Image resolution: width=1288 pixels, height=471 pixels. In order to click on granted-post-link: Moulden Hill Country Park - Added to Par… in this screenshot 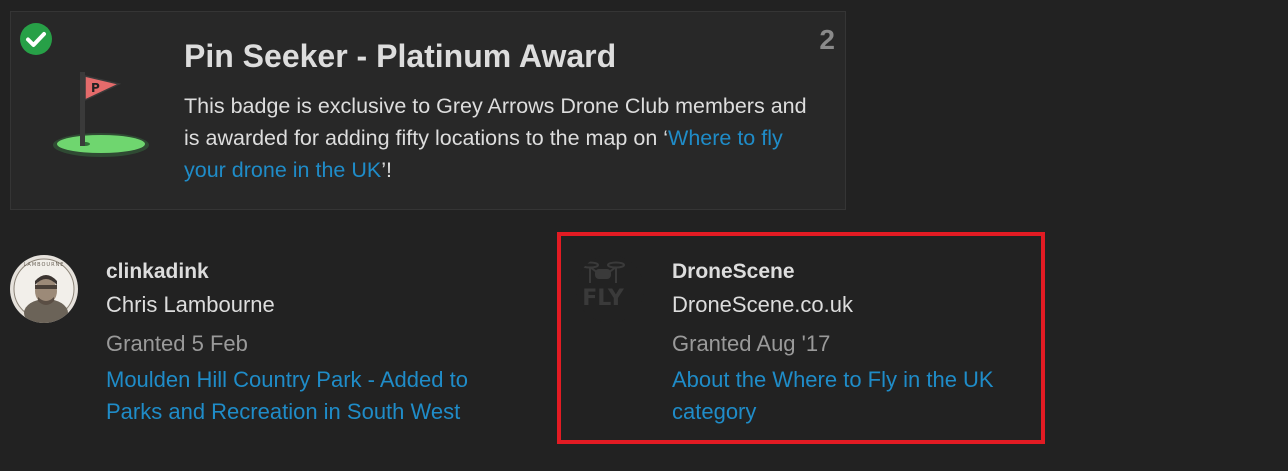, I will do `click(306, 396)`.